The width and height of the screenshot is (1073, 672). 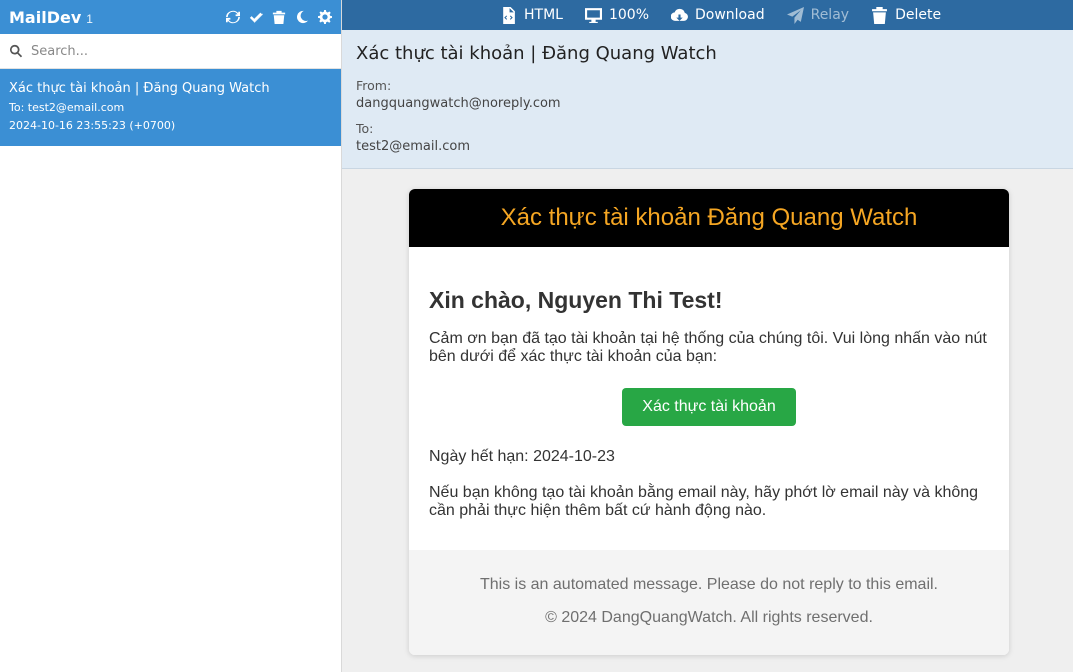 I want to click on refresh-icon, so click(x=233, y=17).